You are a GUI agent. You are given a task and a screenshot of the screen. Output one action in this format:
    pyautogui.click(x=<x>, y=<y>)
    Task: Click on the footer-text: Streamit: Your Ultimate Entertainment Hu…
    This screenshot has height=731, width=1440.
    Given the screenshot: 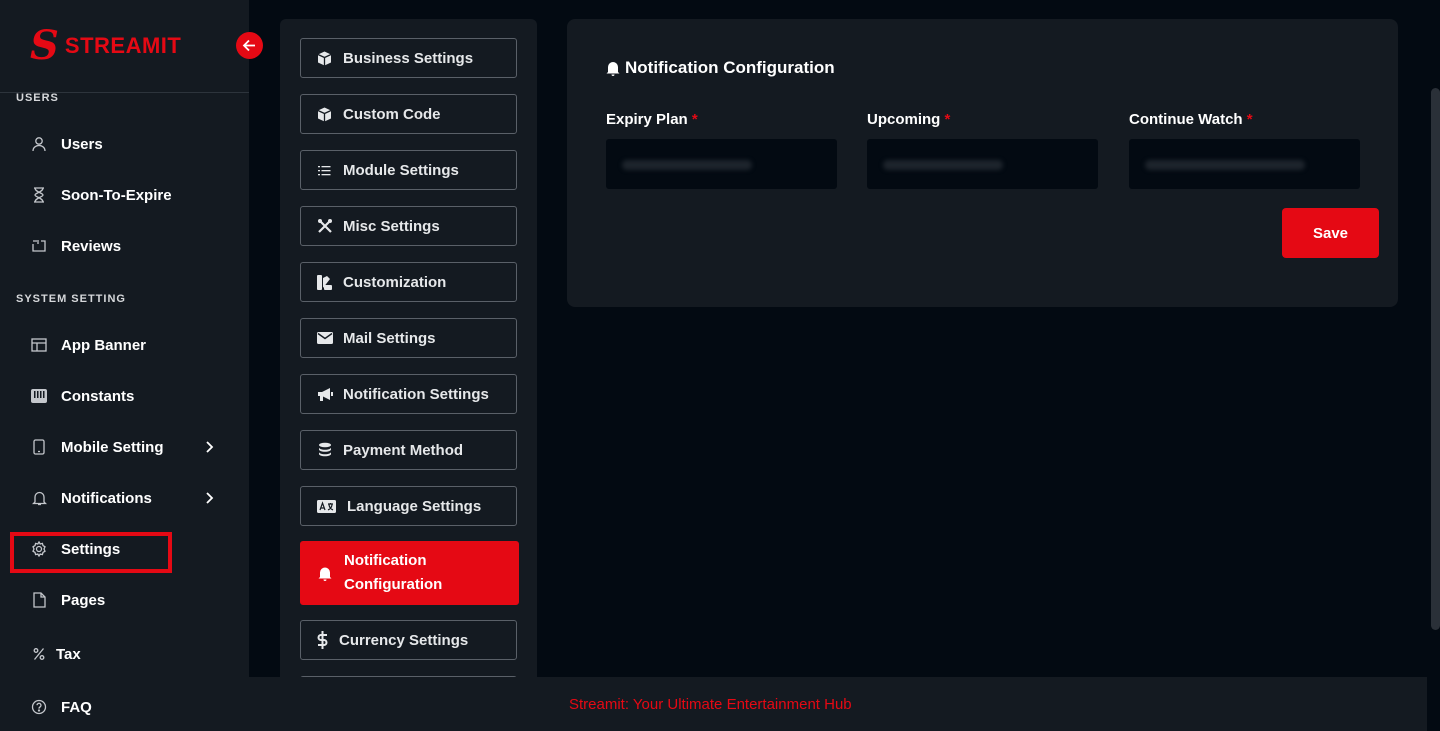 What is the action you would take?
    pyautogui.click(x=710, y=704)
    